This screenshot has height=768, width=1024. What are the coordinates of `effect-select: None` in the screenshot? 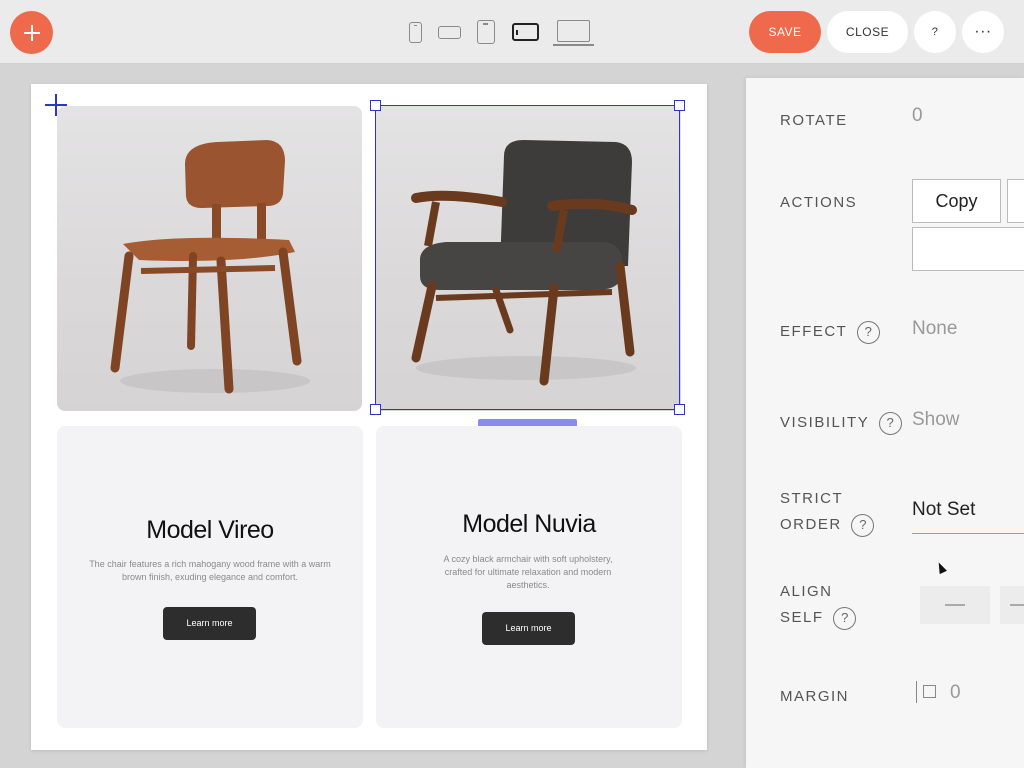 It's located at (934, 329).